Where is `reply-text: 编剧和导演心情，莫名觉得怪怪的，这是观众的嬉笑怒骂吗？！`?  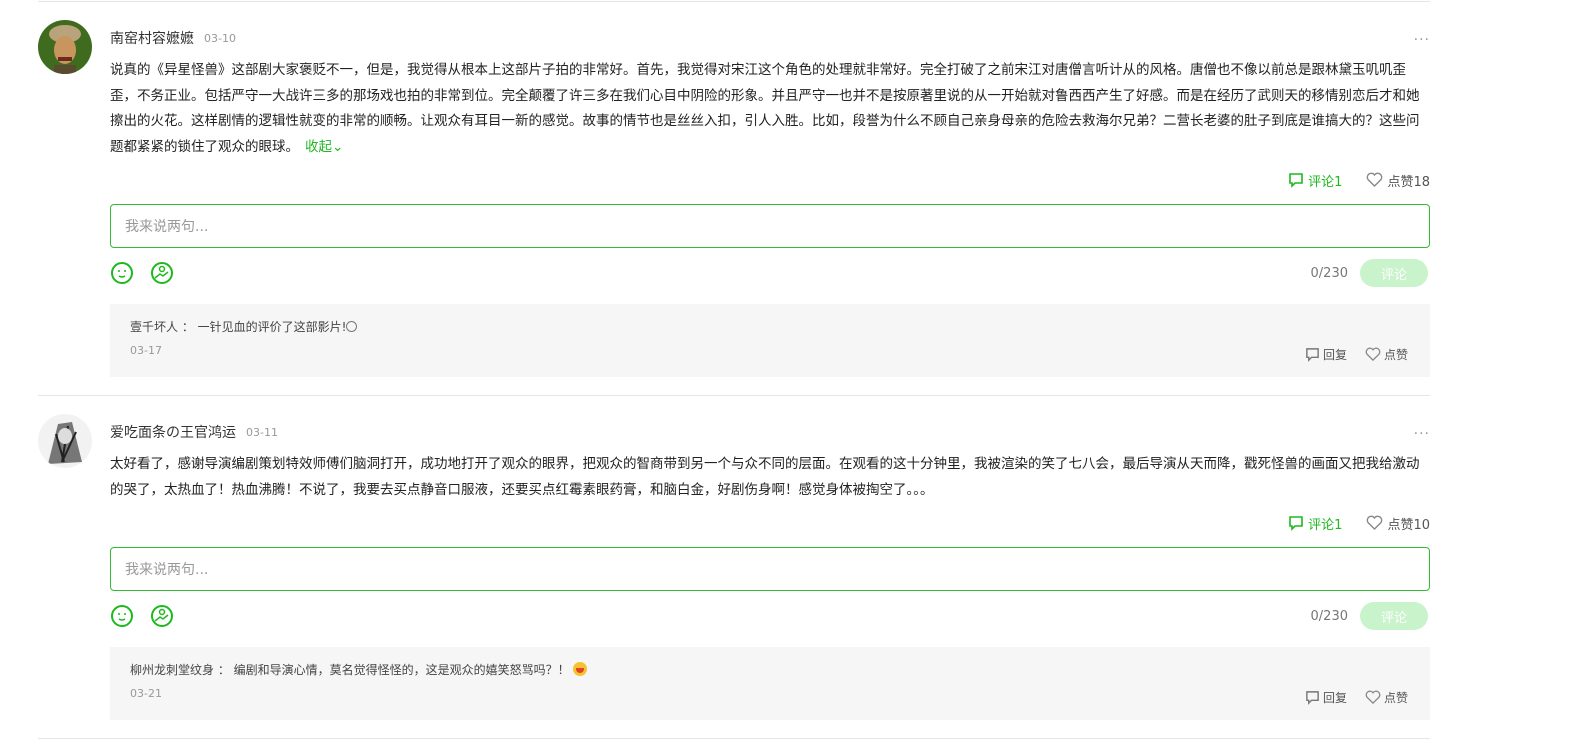 reply-text: 编剧和导演心情，莫名觉得怪怪的，这是观众的嬉笑怒骂吗？！ is located at coordinates (401, 670).